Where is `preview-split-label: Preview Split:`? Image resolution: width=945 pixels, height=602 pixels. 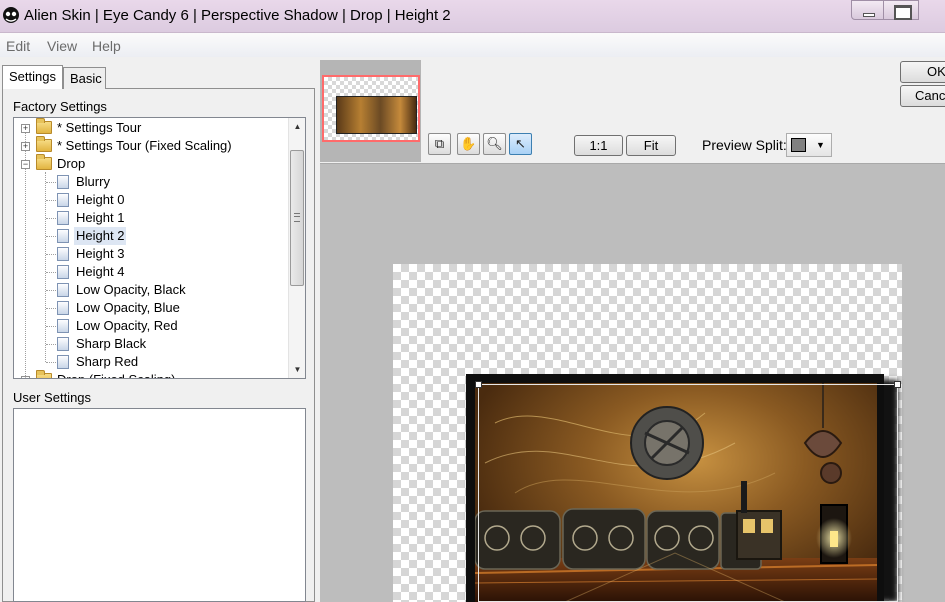 preview-split-label: Preview Split: is located at coordinates (744, 145).